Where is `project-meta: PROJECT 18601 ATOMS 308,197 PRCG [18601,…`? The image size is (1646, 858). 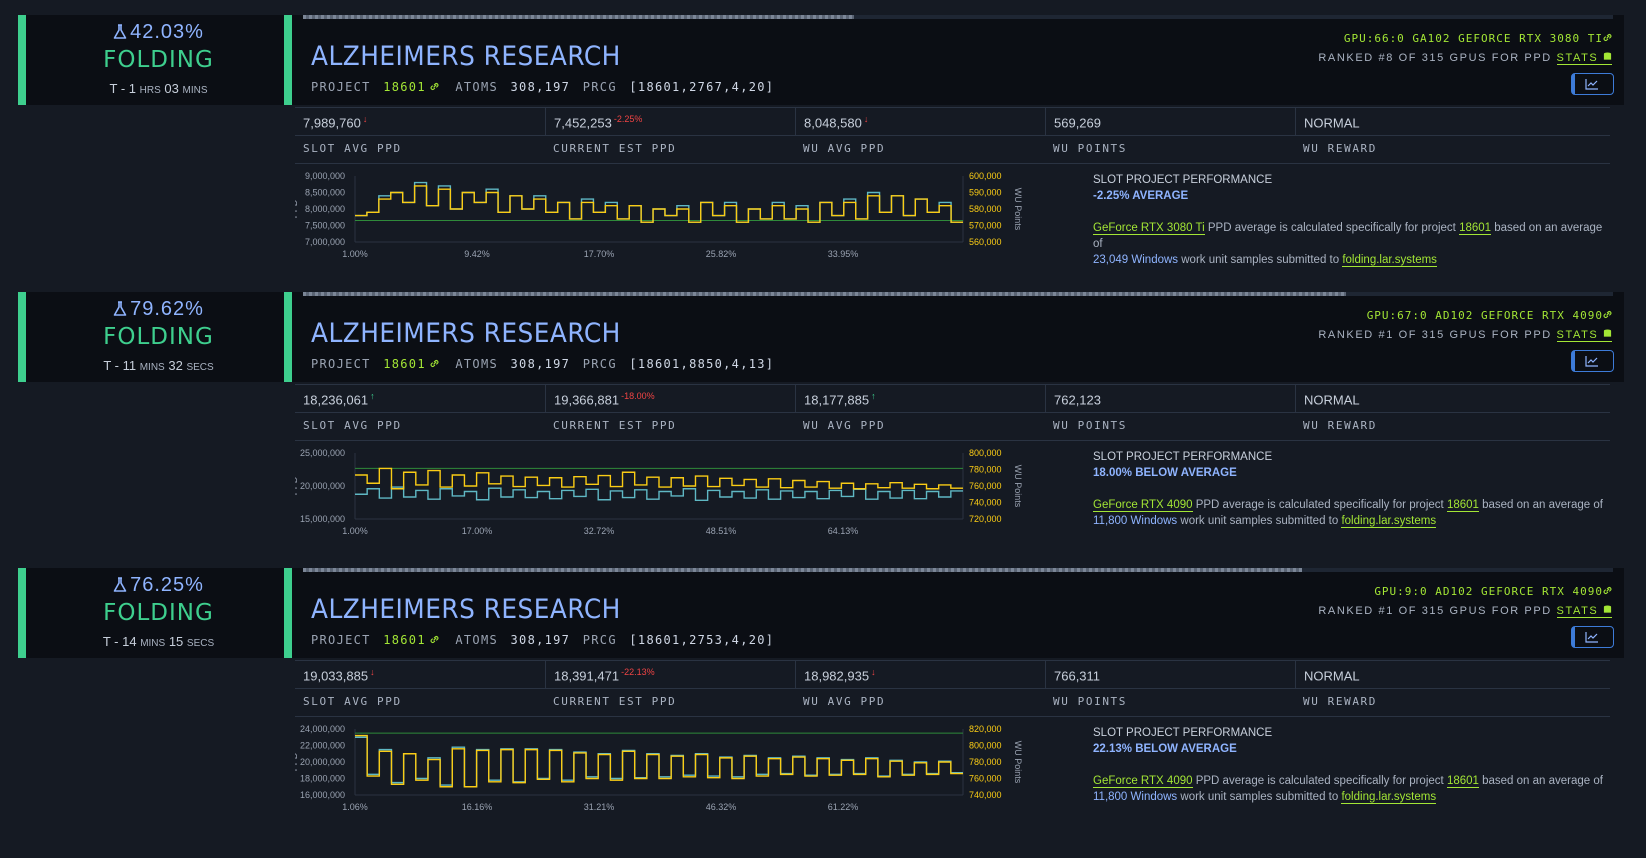
project-meta: PROJECT 18601 ATOMS 308,197 PRCG [18601,… is located at coordinates (544, 364).